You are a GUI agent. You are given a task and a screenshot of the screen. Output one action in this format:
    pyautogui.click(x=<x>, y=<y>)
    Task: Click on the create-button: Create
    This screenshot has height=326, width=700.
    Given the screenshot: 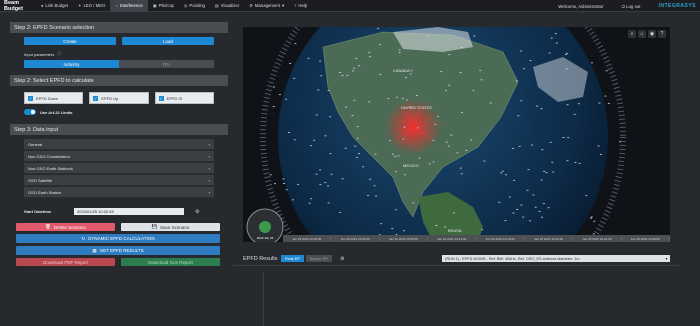 What is the action you would take?
    pyautogui.click(x=70, y=41)
    